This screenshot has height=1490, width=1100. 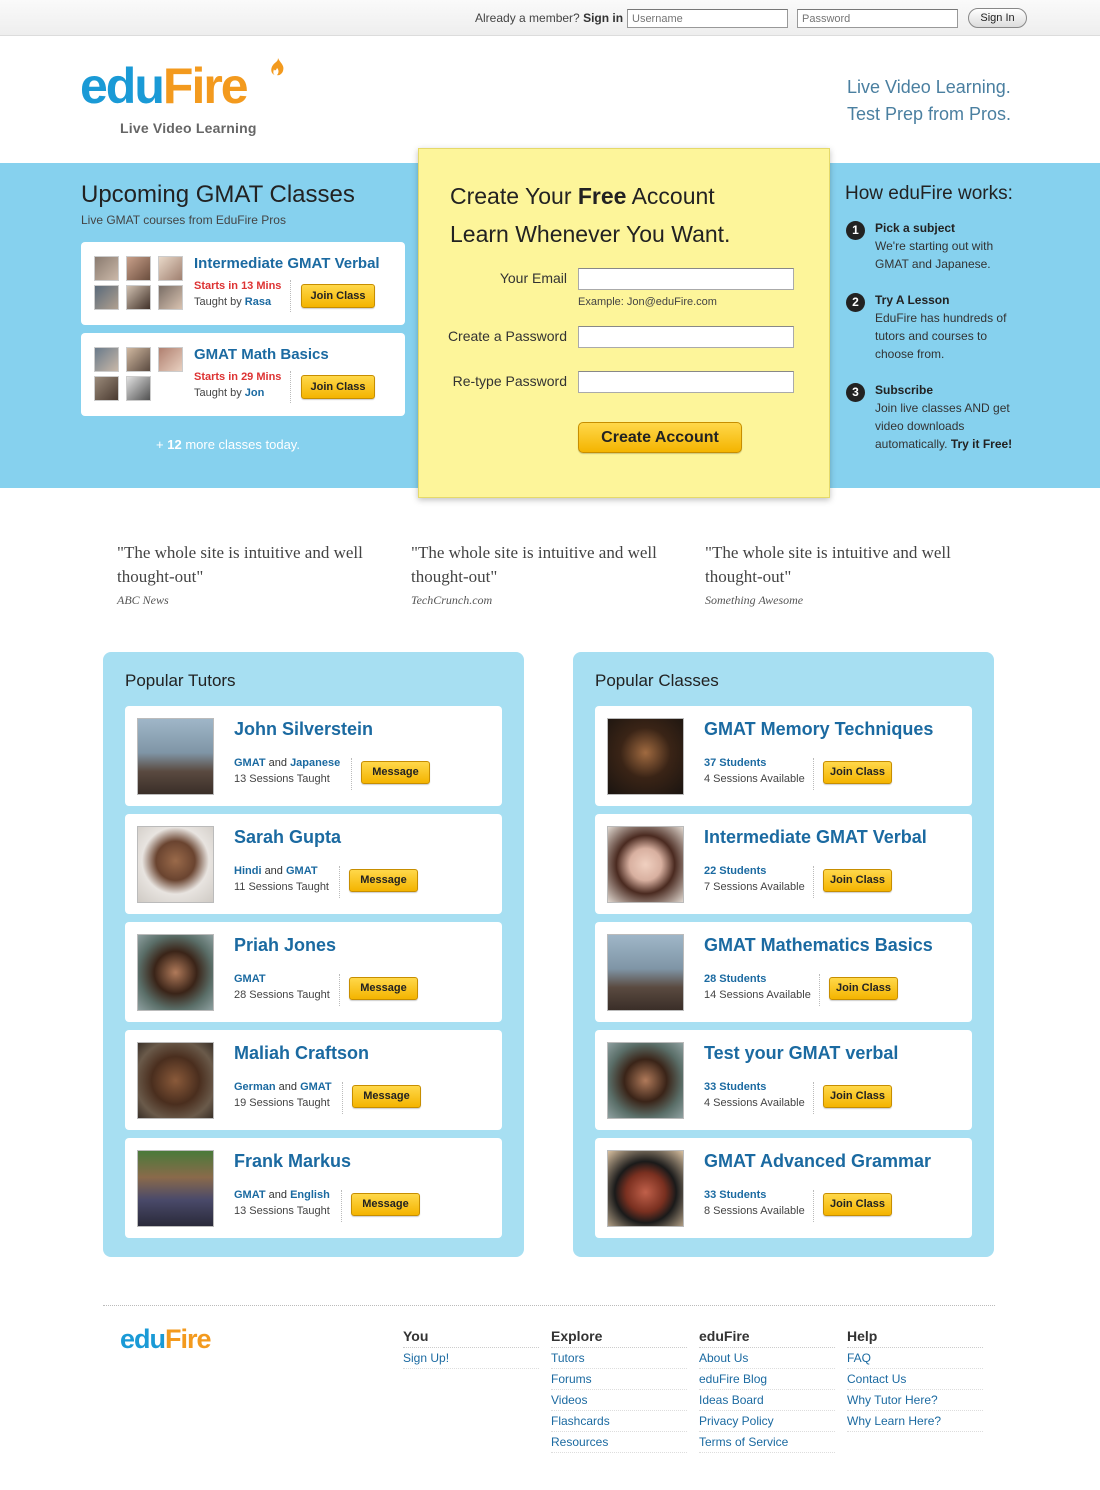 I want to click on flame-icon, so click(x=277, y=67).